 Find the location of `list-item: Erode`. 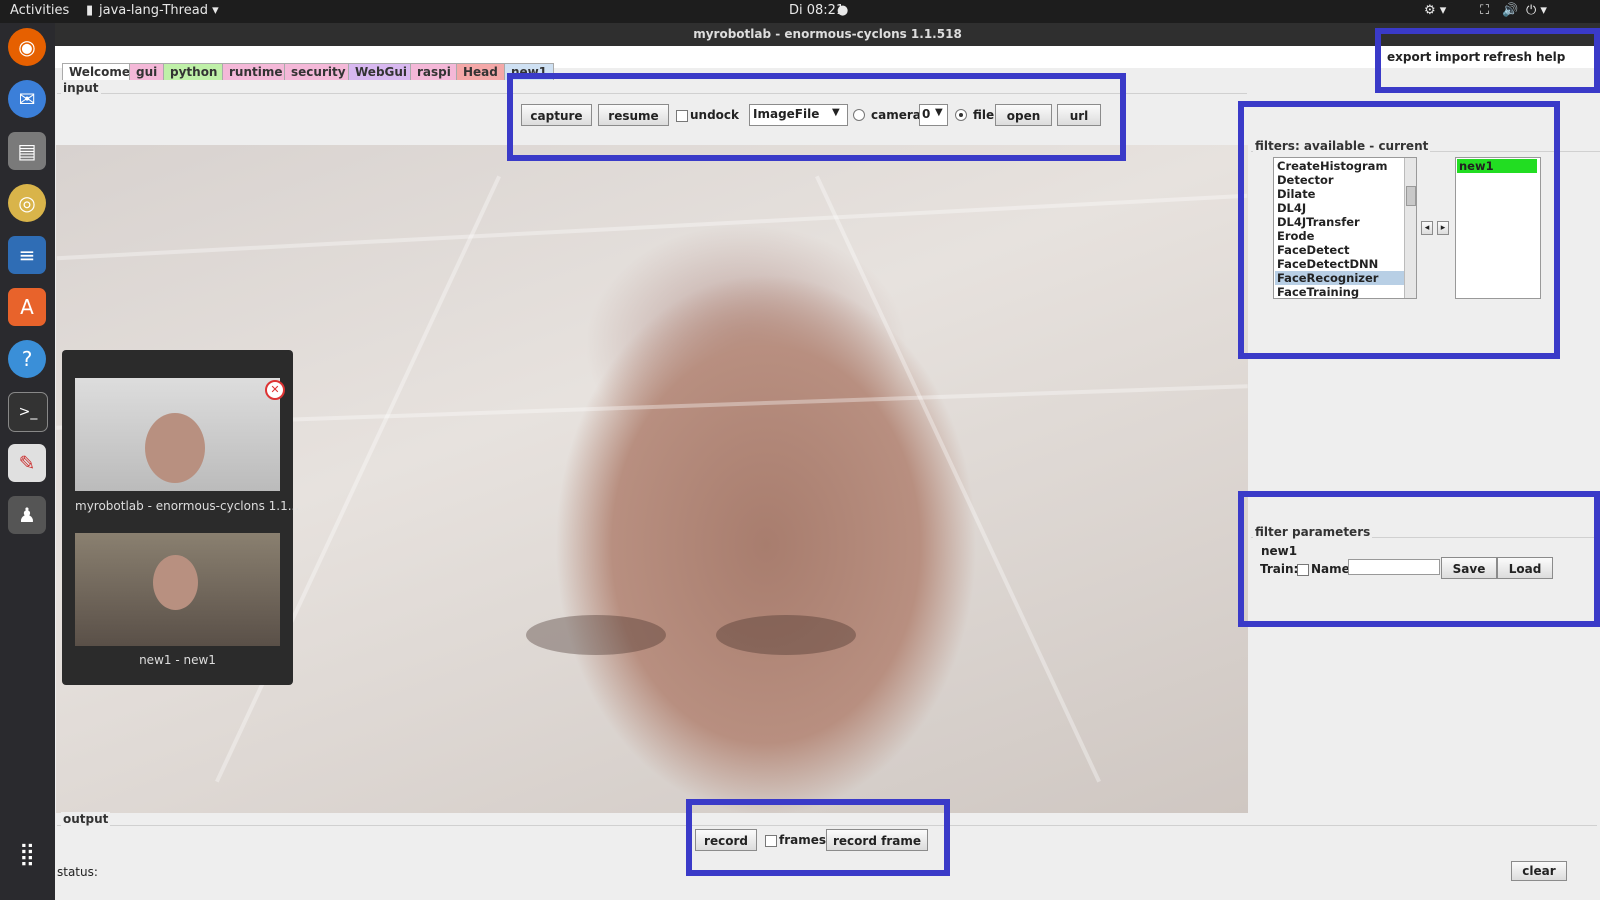

list-item: Erode is located at coordinates (1340, 236).